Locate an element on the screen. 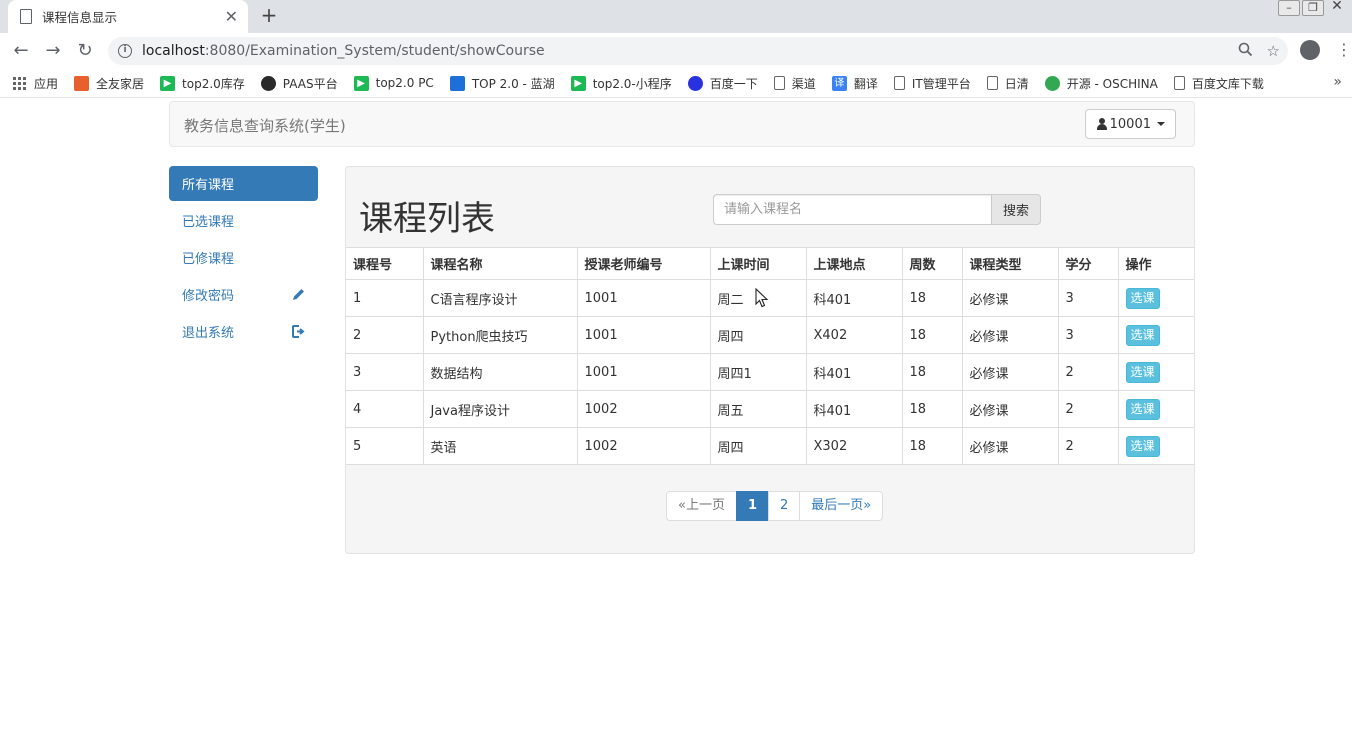 This screenshot has height=736, width=1352. bookmark-label: 应用 is located at coordinates (46, 83).